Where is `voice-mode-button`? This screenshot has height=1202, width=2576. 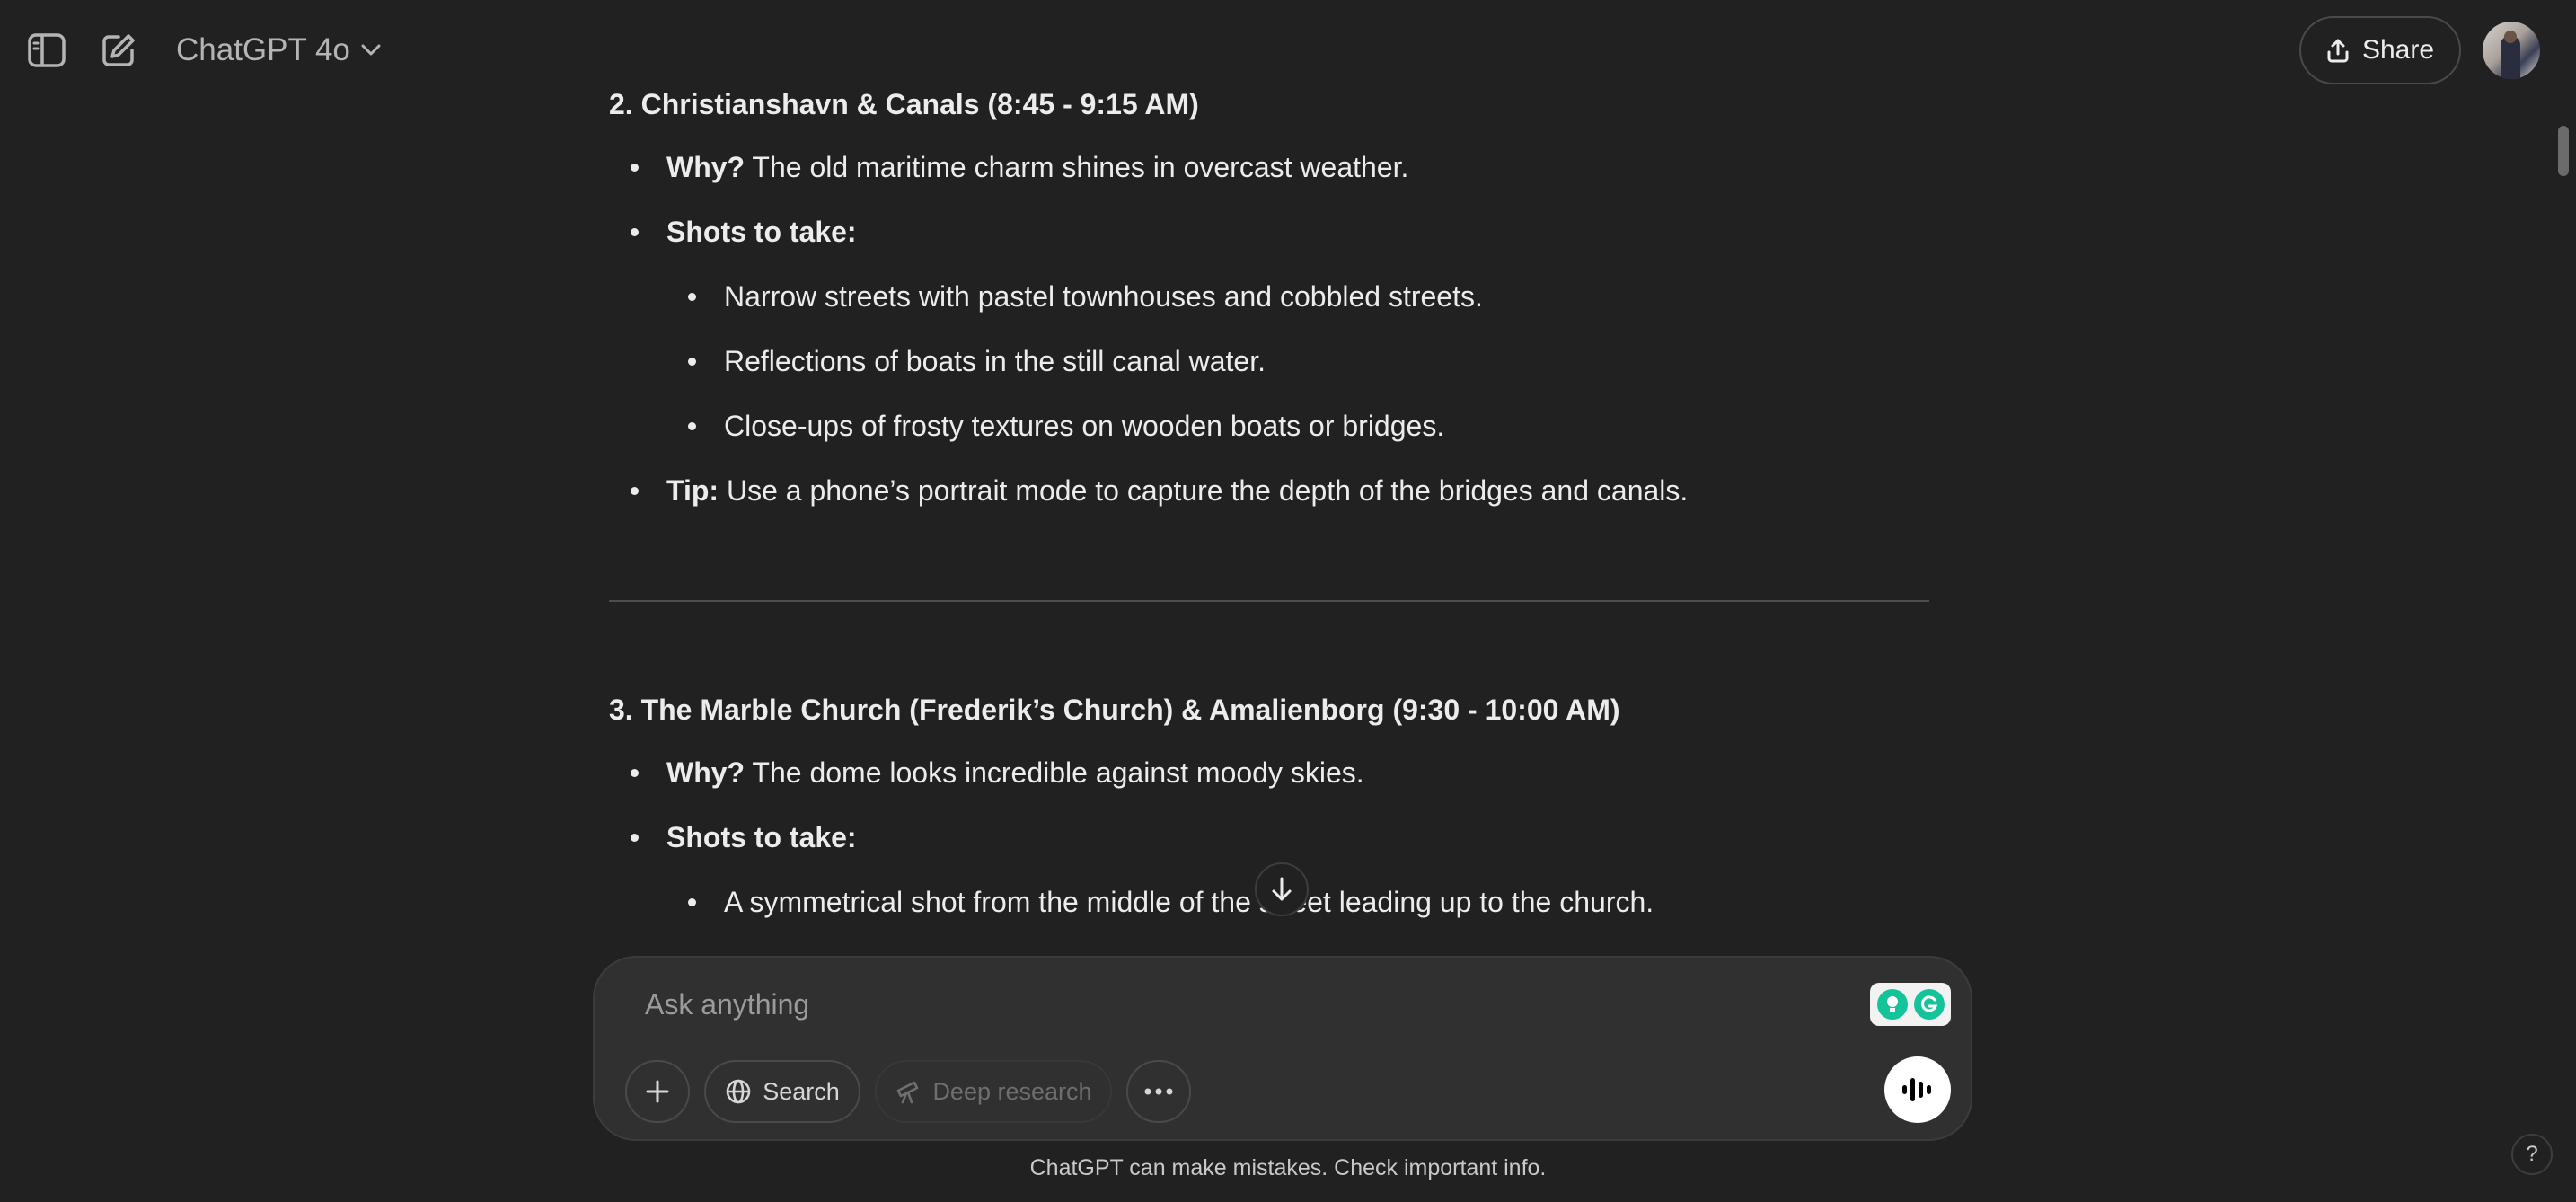 voice-mode-button is located at coordinates (1917, 1089).